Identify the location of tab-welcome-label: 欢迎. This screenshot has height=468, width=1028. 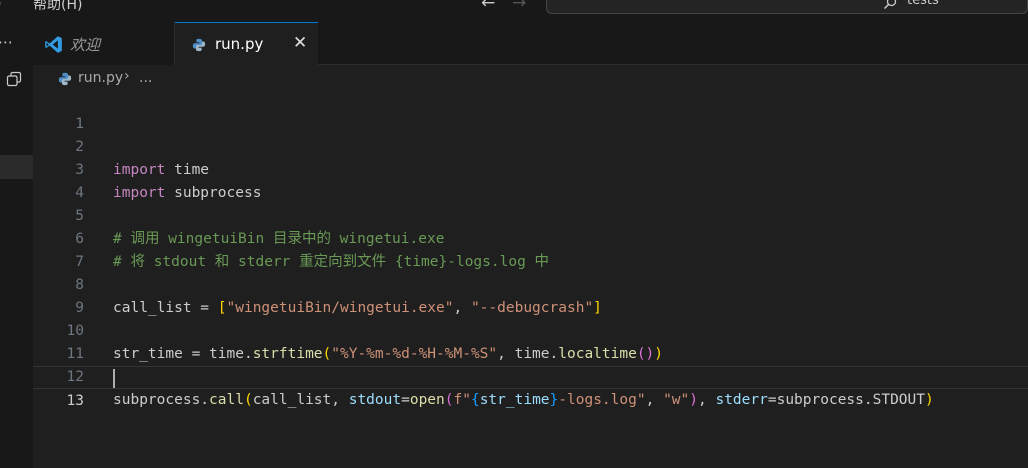
(85, 45).